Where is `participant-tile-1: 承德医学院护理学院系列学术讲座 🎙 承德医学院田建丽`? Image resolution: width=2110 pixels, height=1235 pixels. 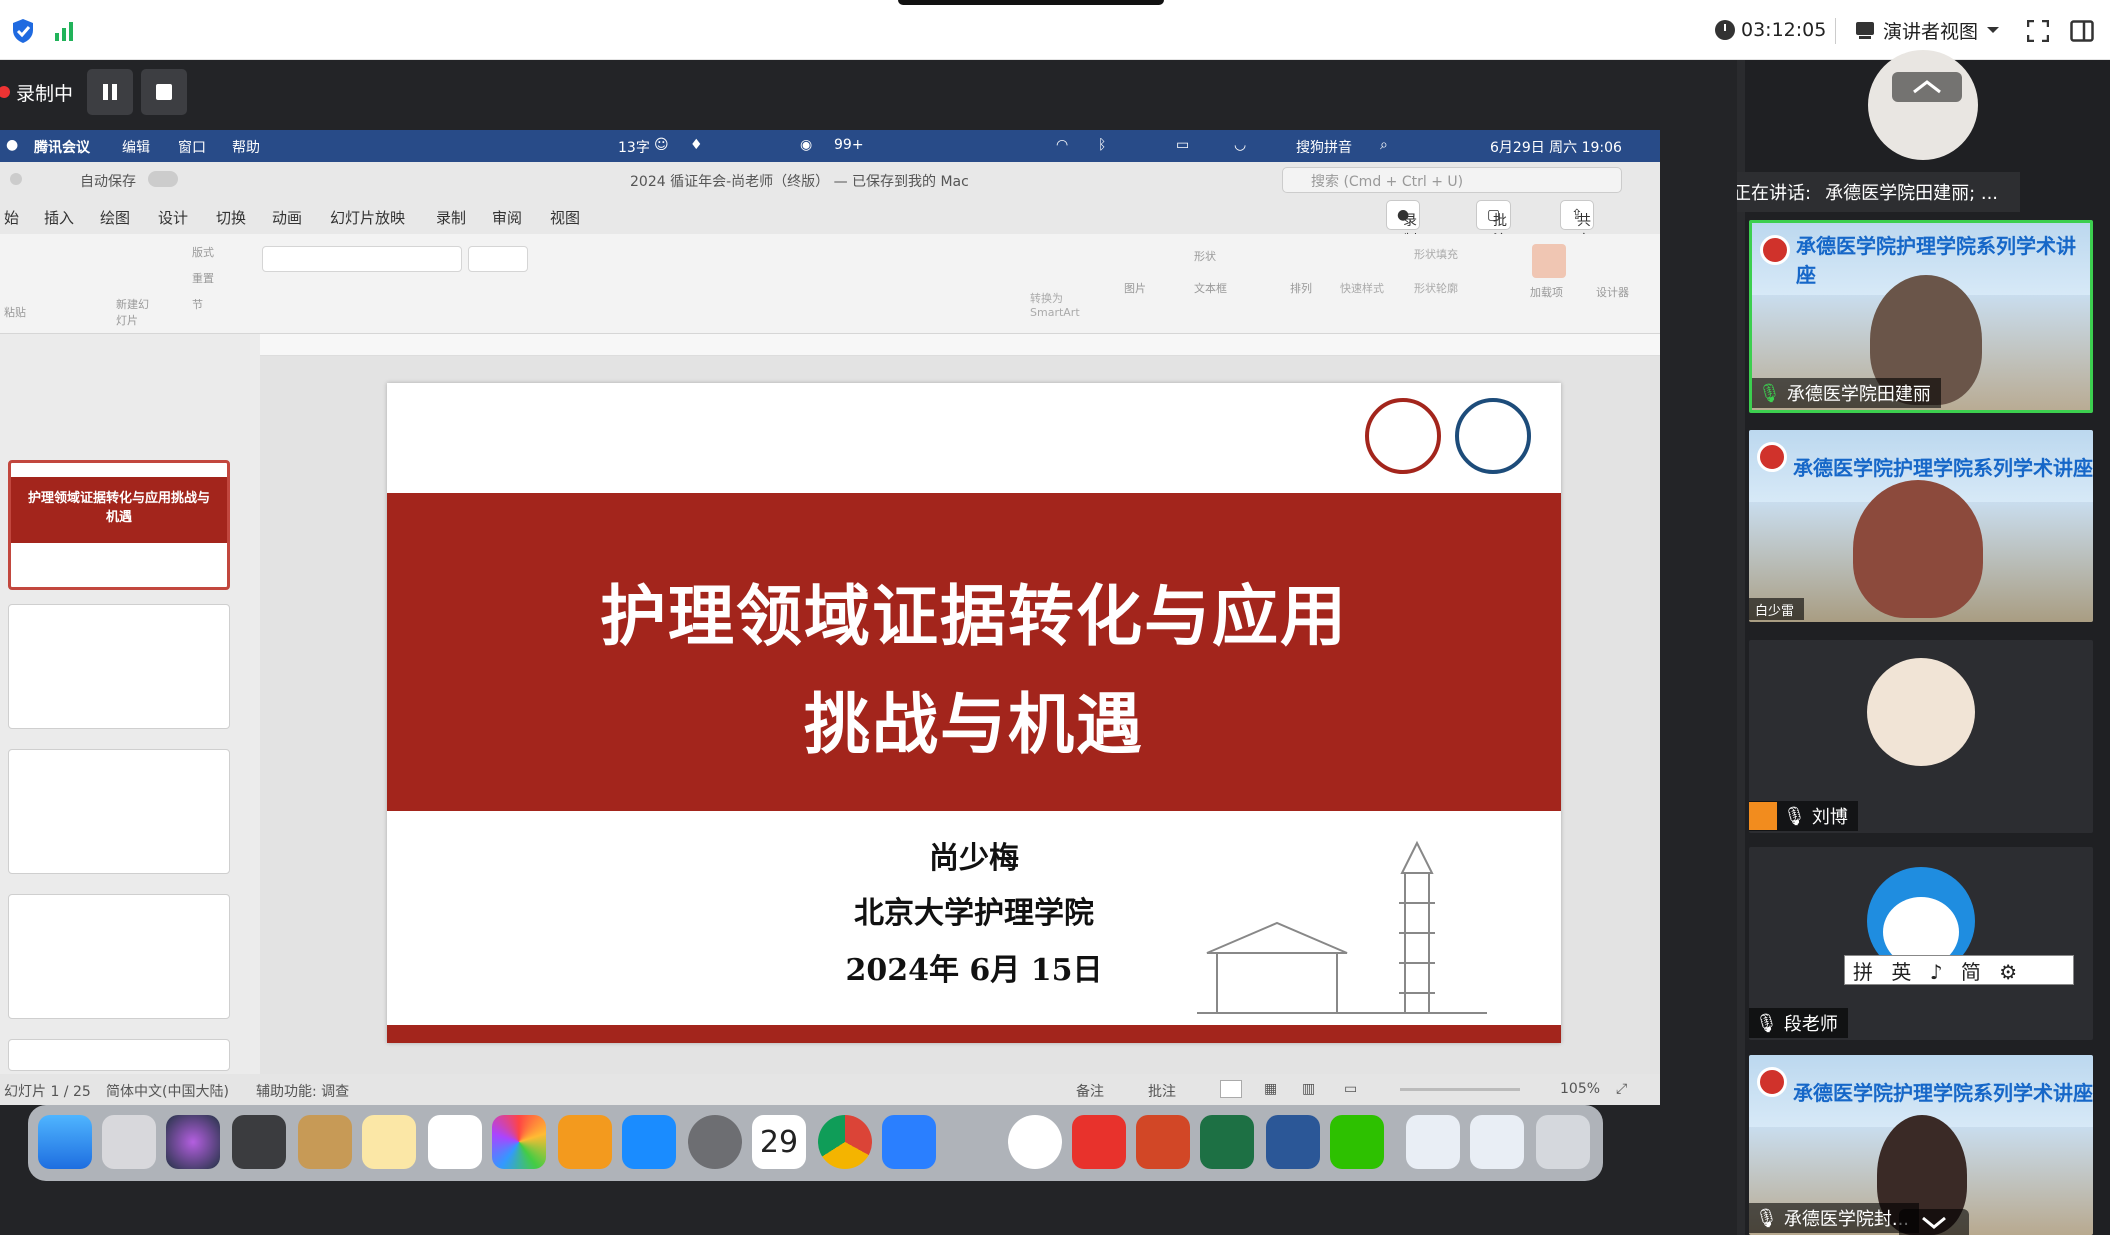
participant-tile-1: 承德医学院护理学院系列学术讲座 🎙 承德医学院田建丽 is located at coordinates (1921, 316).